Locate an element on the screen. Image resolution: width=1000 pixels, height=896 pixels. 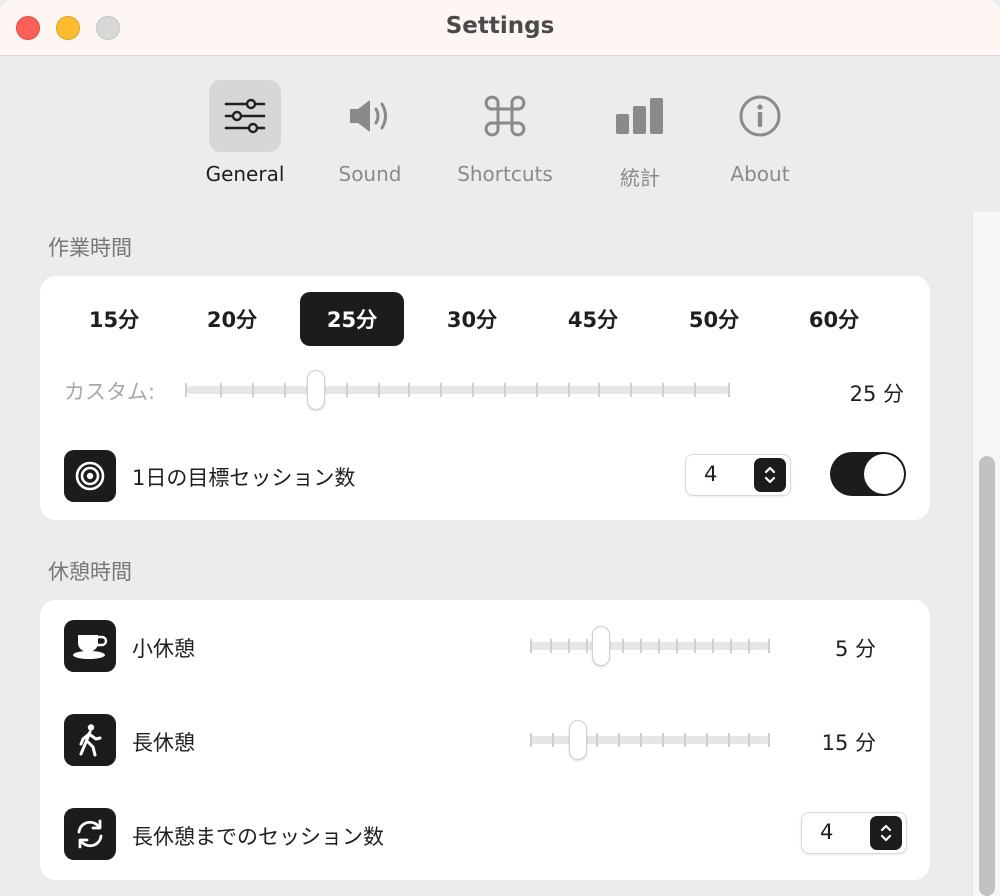
sliders-icon is located at coordinates (245, 116).